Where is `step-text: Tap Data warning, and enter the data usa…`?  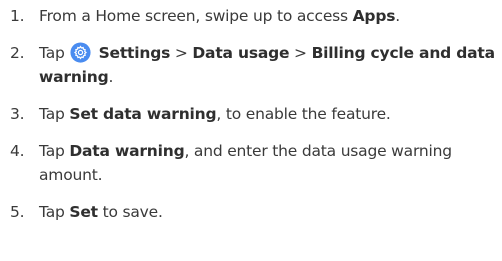
step-text: Tap Data warning, and enter the data usa… is located at coordinates (245, 163).